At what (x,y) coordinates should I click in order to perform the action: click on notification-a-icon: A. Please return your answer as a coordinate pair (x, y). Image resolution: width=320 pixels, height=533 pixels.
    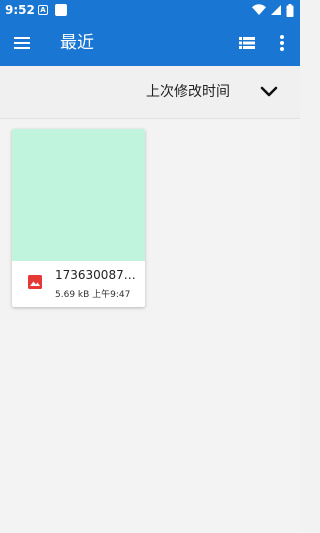
    Looking at the image, I should click on (43, 10).